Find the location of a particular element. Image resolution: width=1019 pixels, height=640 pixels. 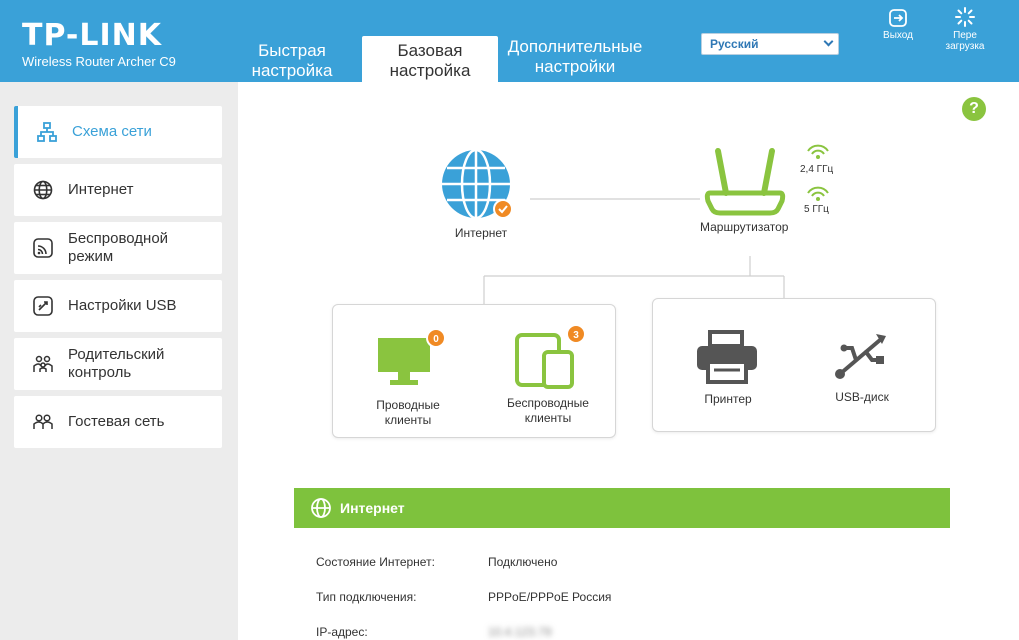

wifi-24ghz-icon is located at coordinates (818, 151).